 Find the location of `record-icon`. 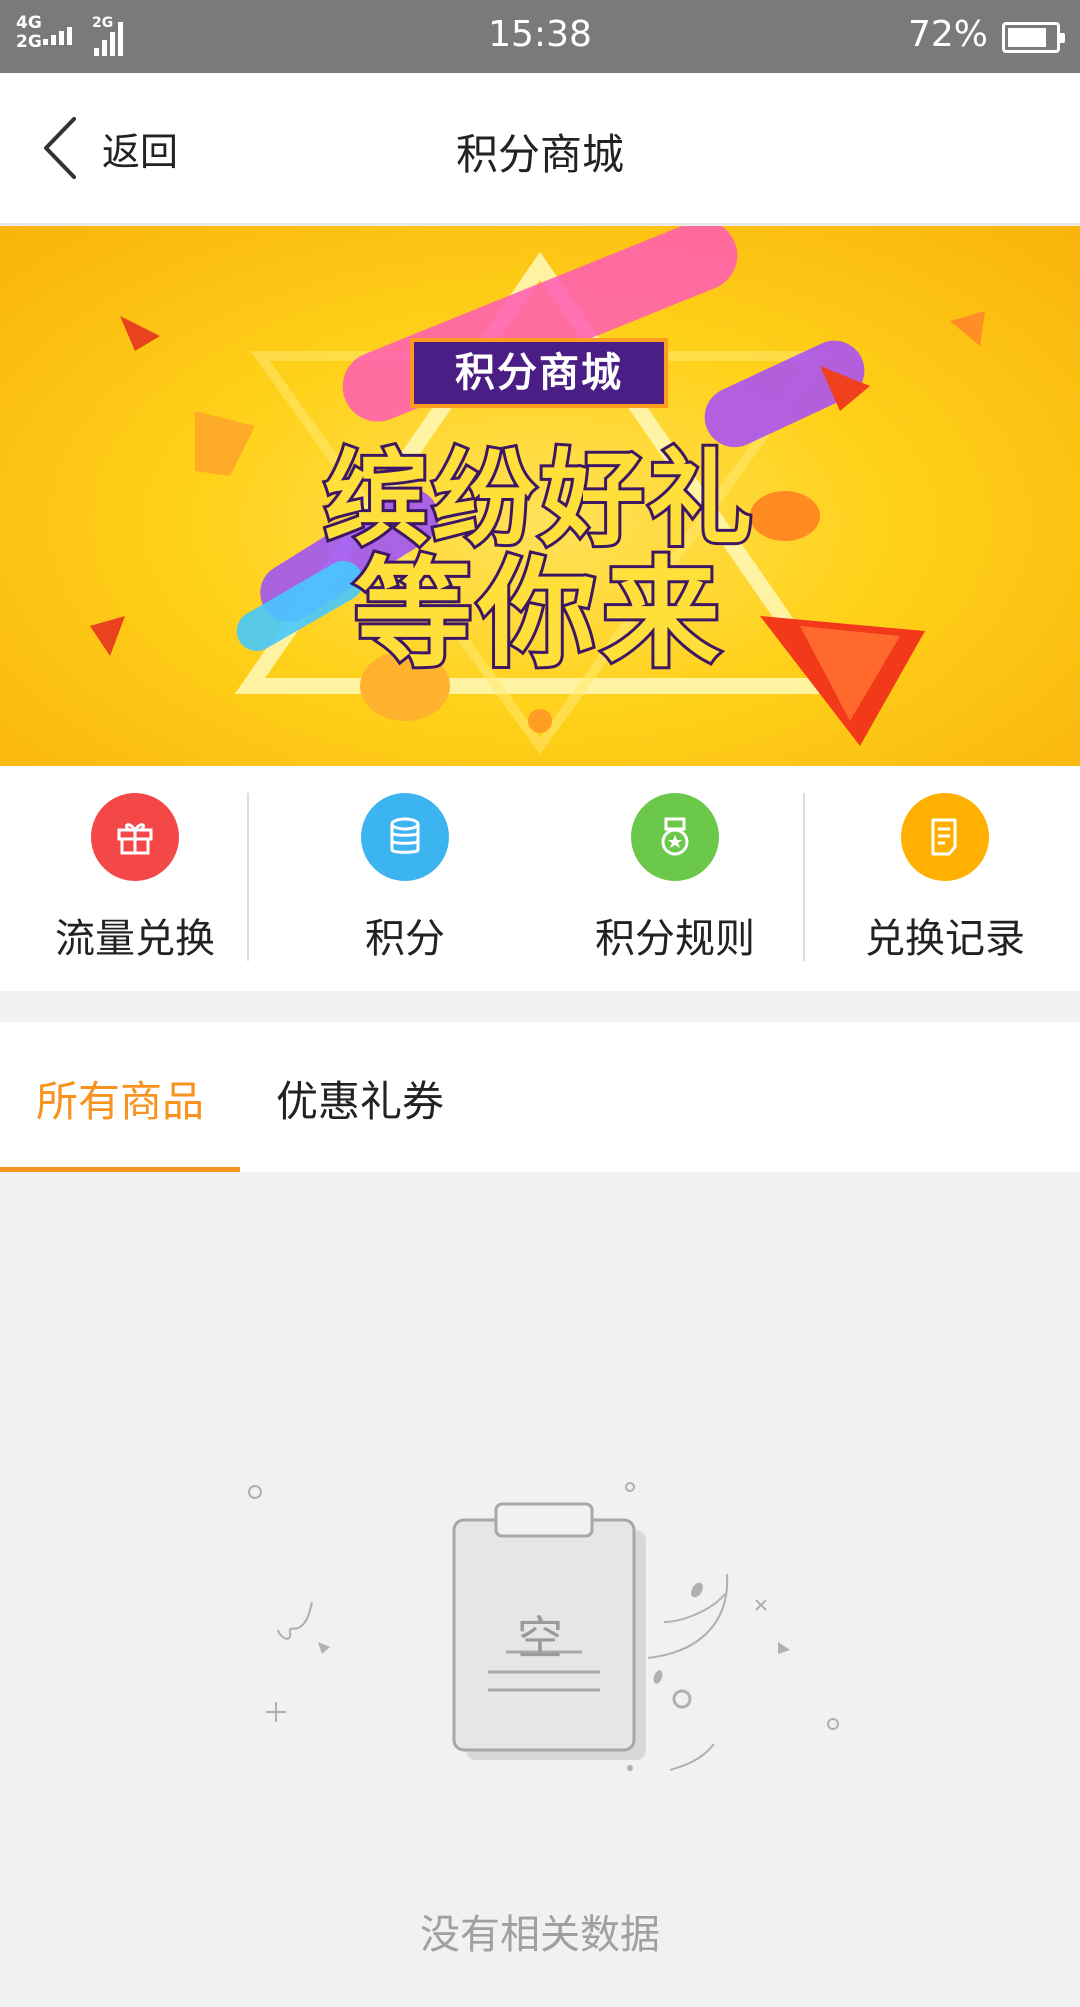

record-icon is located at coordinates (945, 837).